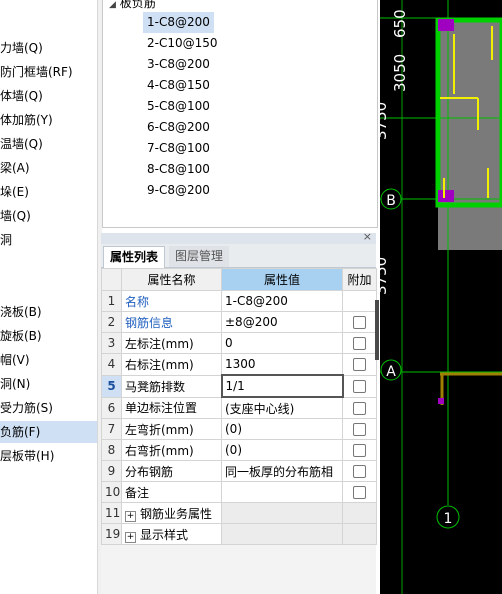 This screenshot has height=594, width=502. What do you see at coordinates (15, 360) in the screenshot?
I see `nav-item: 帽(V)` at bounding box center [15, 360].